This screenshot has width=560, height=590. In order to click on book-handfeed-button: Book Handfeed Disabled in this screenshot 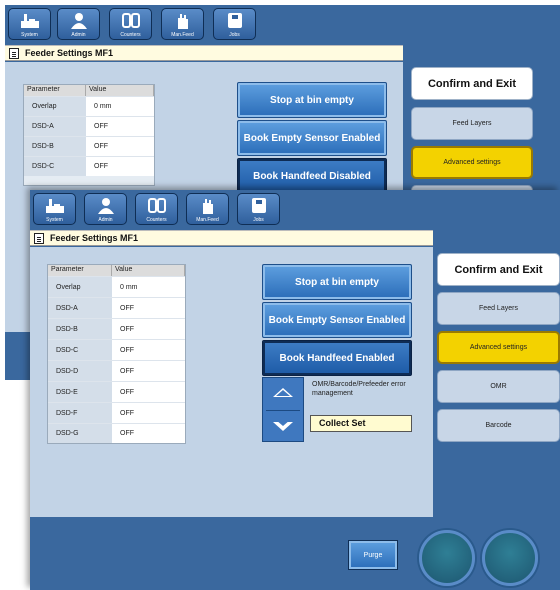, I will do `click(312, 176)`.